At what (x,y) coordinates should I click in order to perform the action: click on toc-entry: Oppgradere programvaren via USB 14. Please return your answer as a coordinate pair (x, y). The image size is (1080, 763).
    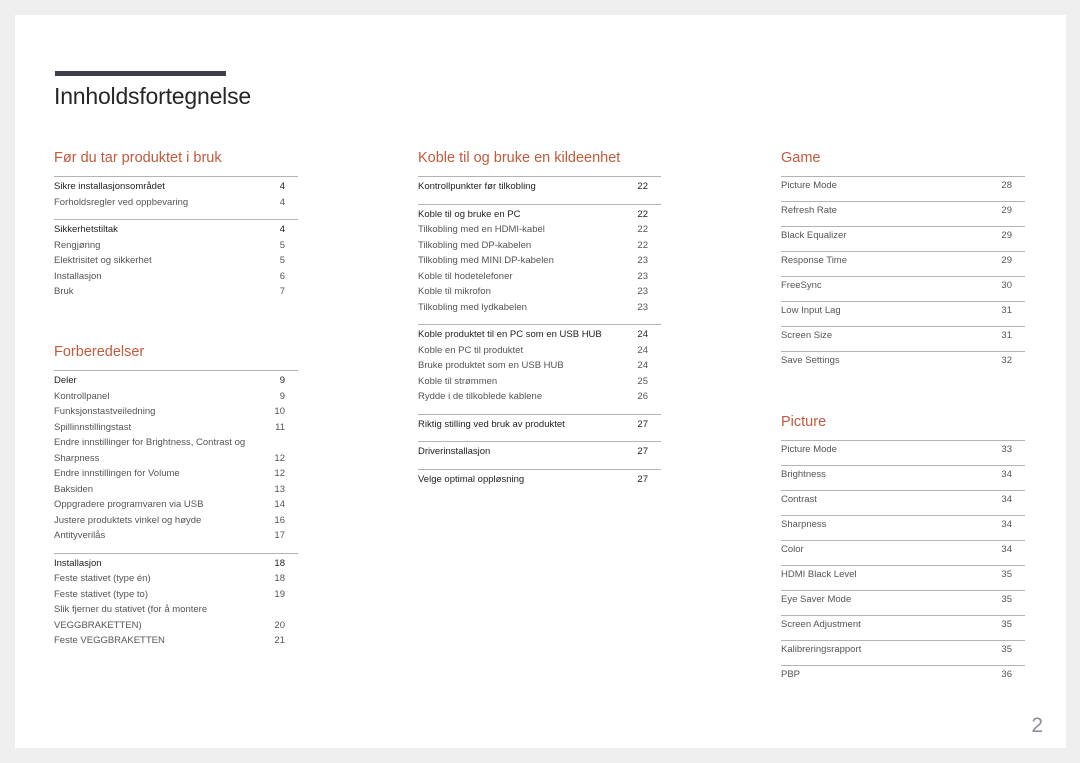
    Looking at the image, I should click on (176, 505).